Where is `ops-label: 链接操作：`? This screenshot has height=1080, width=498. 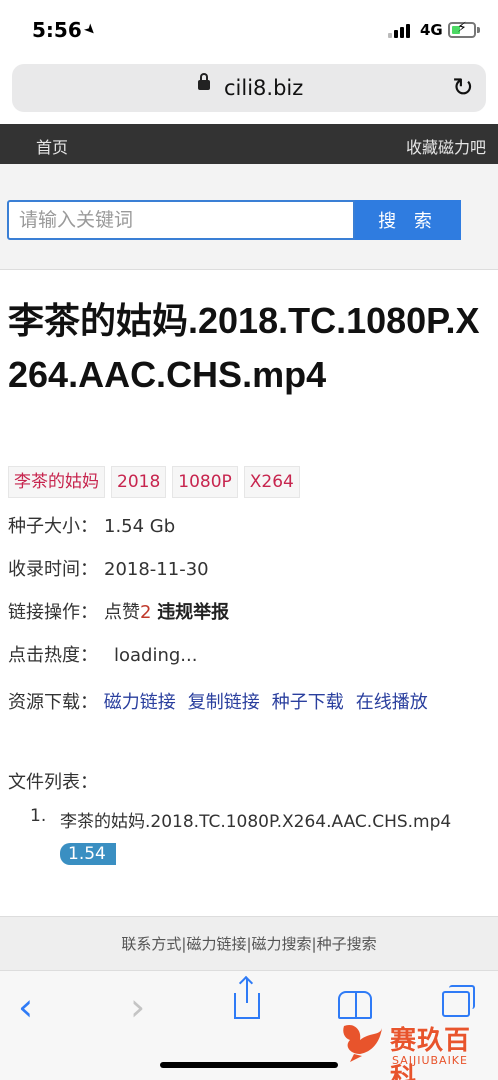 ops-label: 链接操作： is located at coordinates (53, 612).